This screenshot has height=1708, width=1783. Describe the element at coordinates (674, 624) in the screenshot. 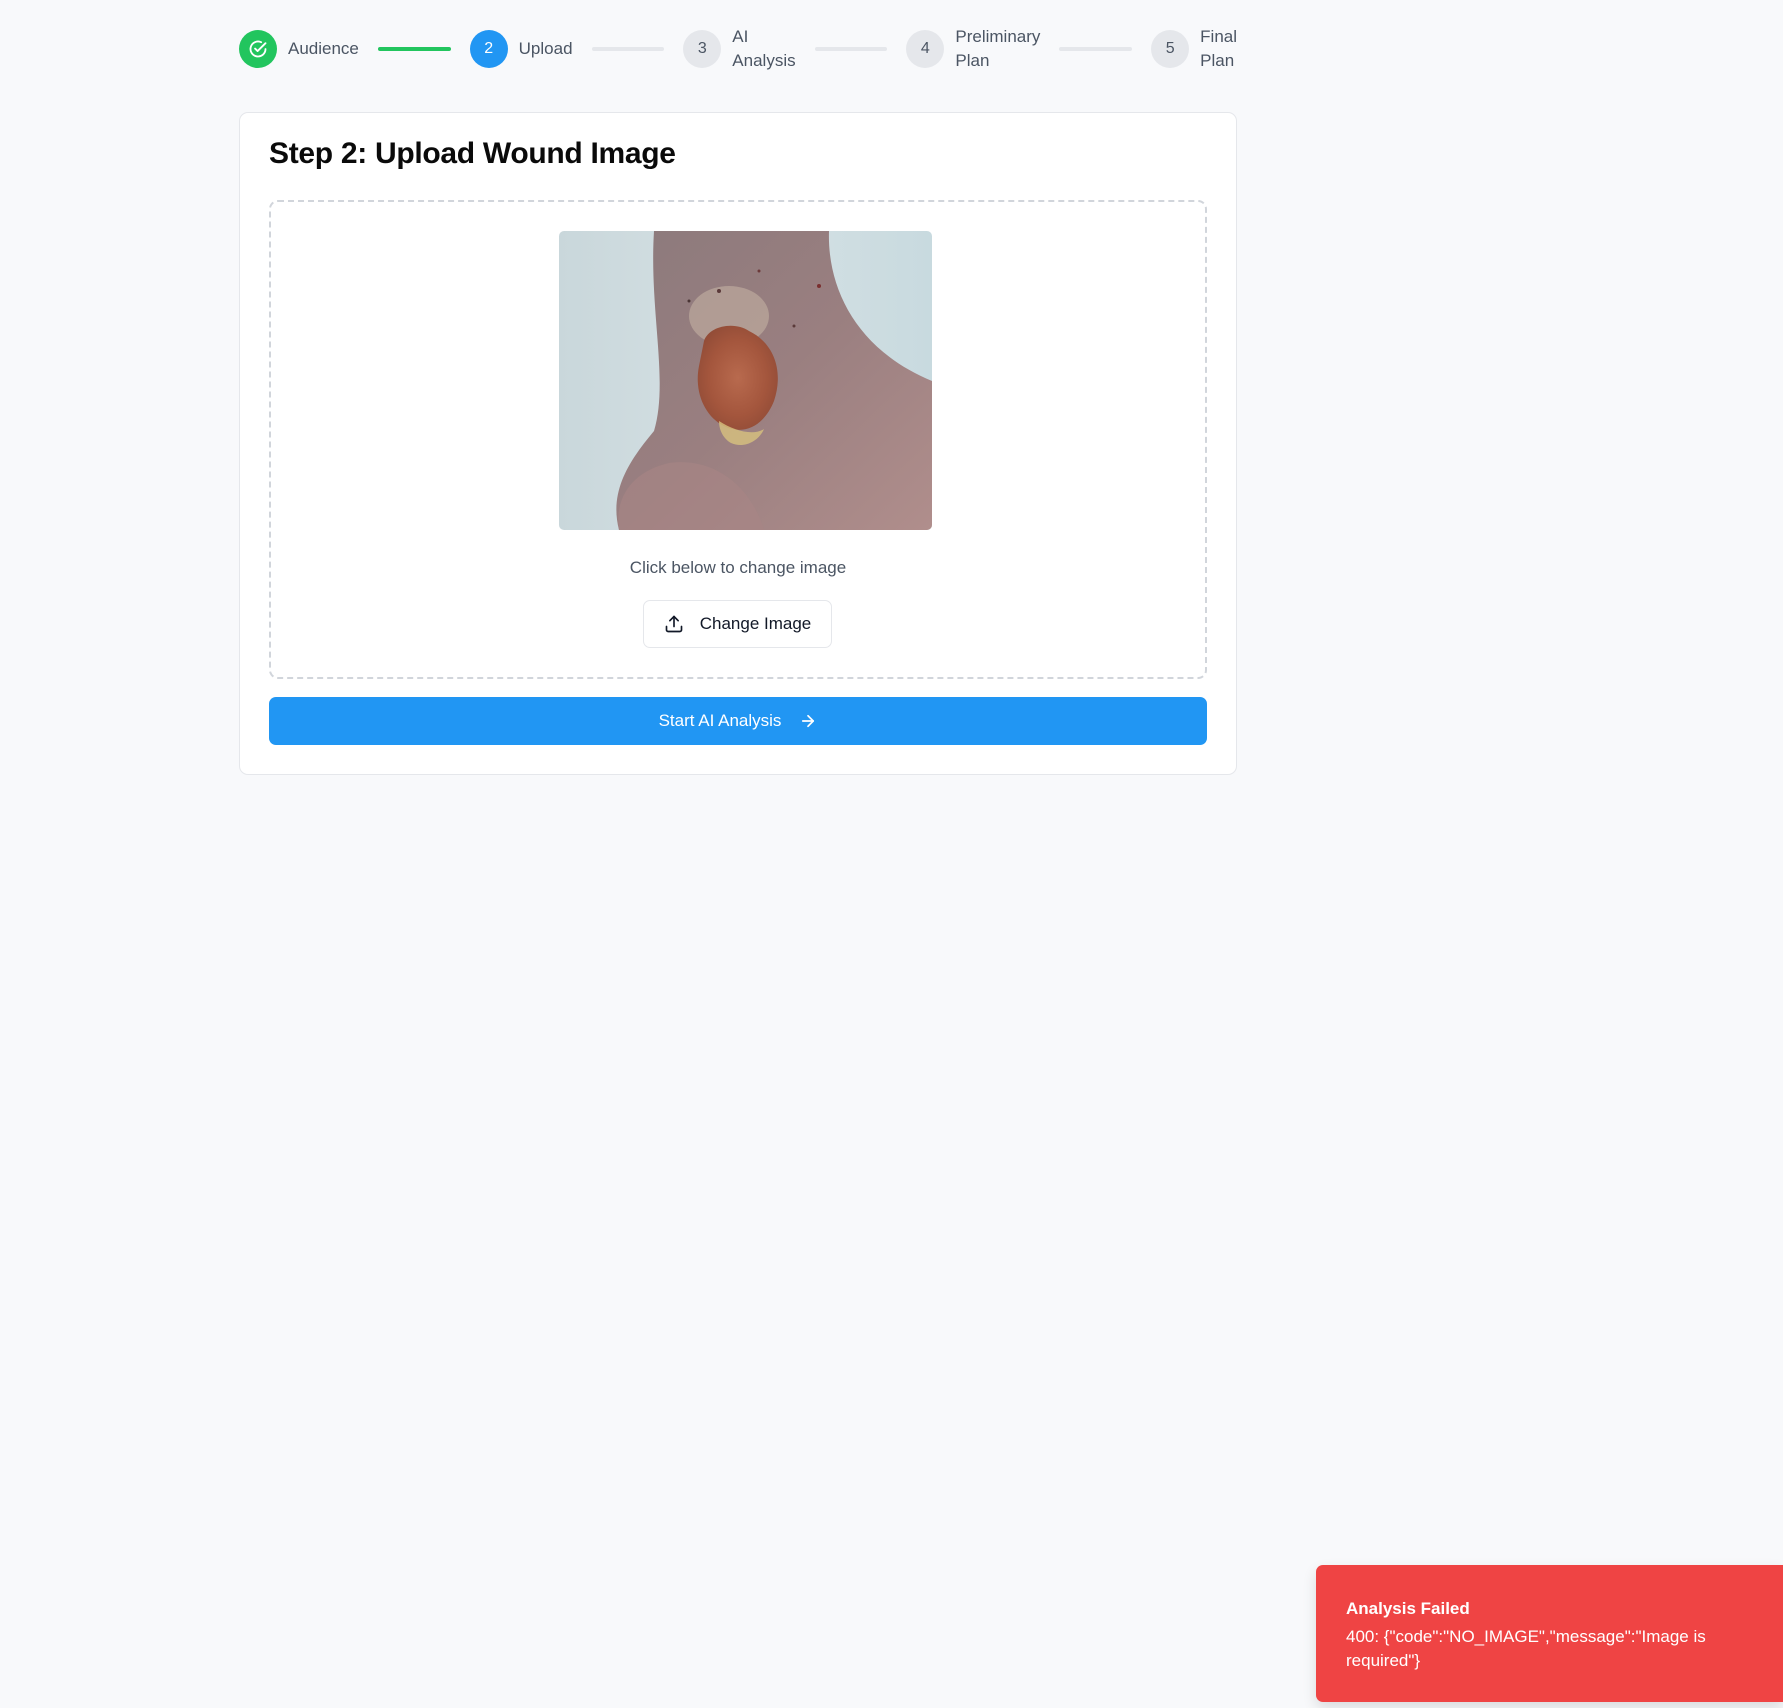

I see `upload-icon` at that location.